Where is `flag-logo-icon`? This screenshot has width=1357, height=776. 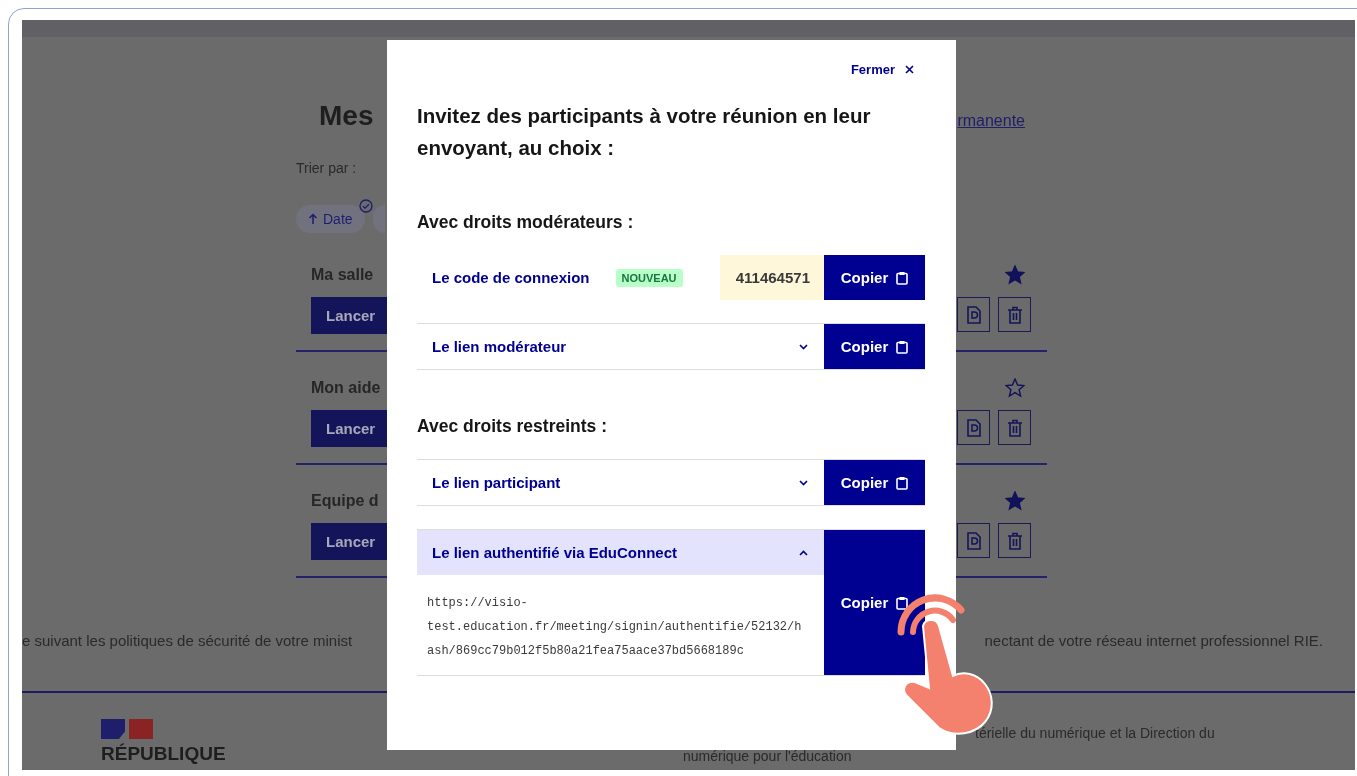 flag-logo-icon is located at coordinates (127, 729).